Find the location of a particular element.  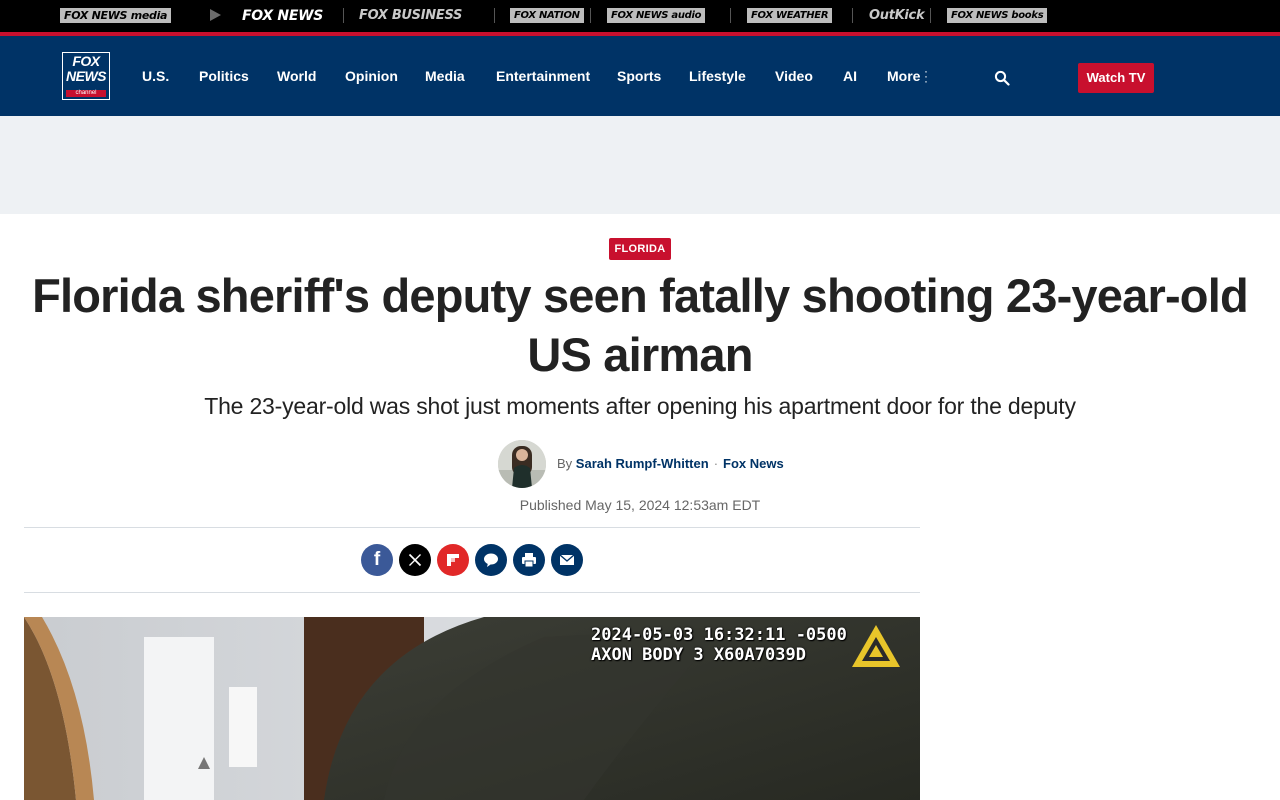

stamp-line-1: 2024-05-03 16:32:11 -0500 is located at coordinates (719, 635).